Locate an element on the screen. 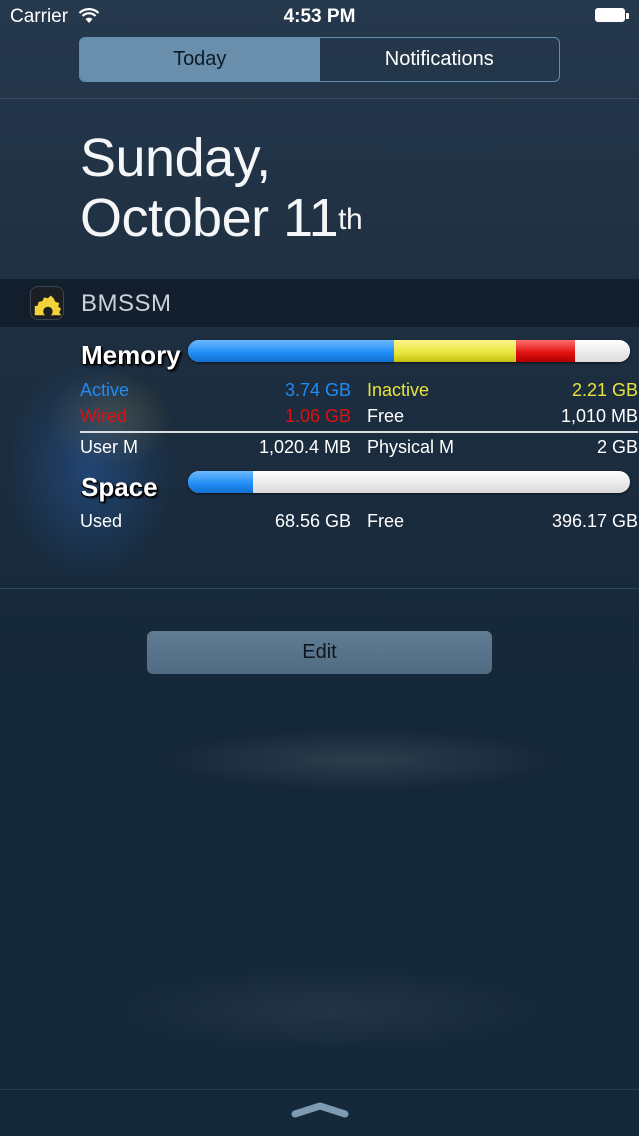 The image size is (639, 1136). memory-separator is located at coordinates (359, 432).